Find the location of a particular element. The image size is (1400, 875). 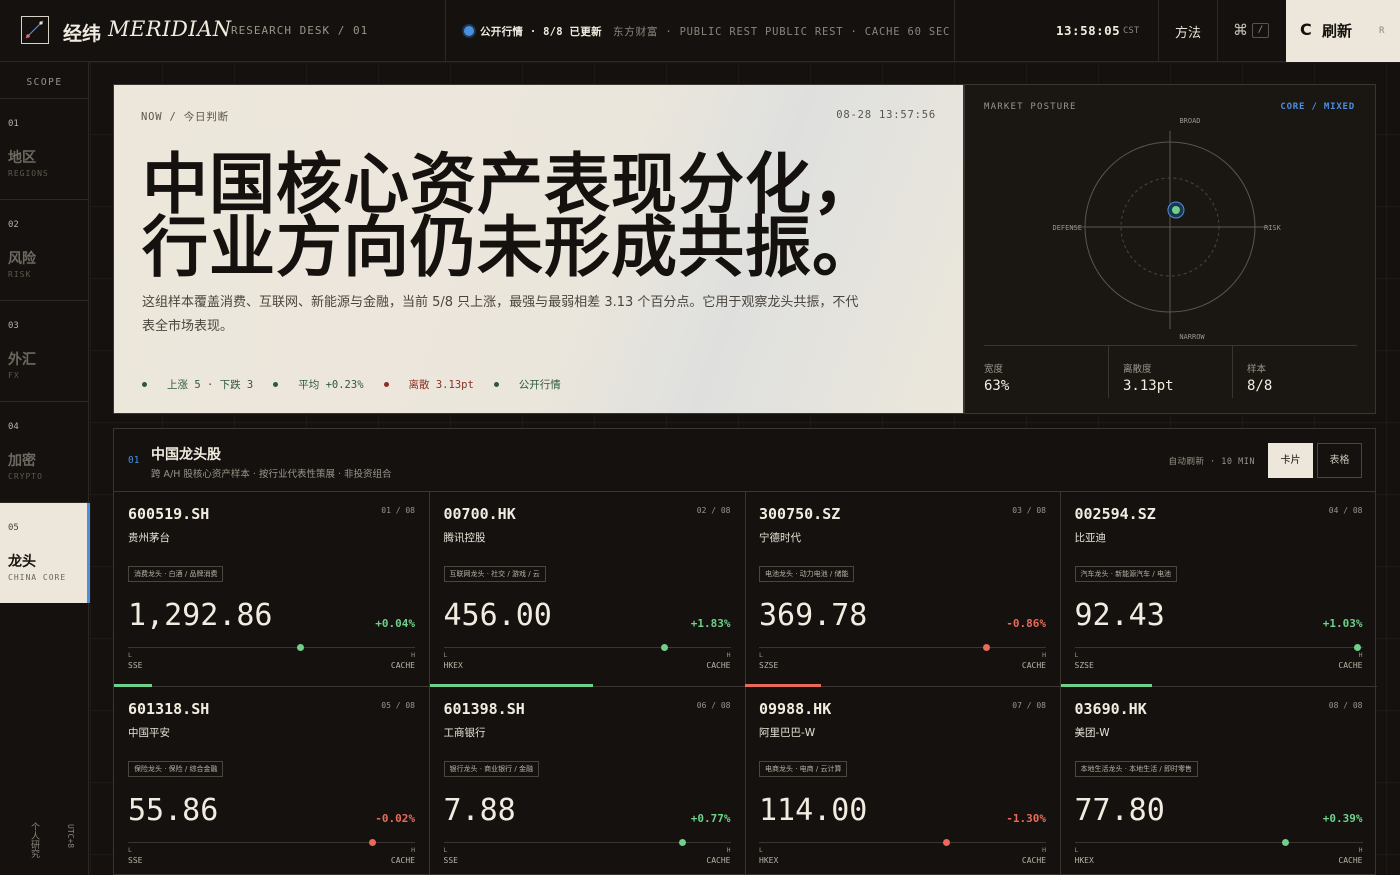

stock-code: 09988.HK is located at coordinates (795, 709).